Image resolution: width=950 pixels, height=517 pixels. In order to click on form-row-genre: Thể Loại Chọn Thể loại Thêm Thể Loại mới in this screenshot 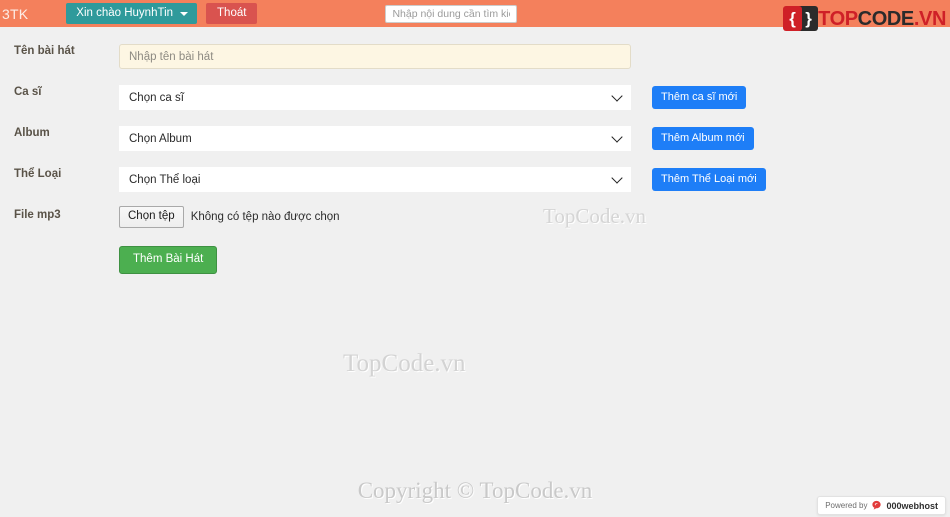, I will do `click(475, 184)`.